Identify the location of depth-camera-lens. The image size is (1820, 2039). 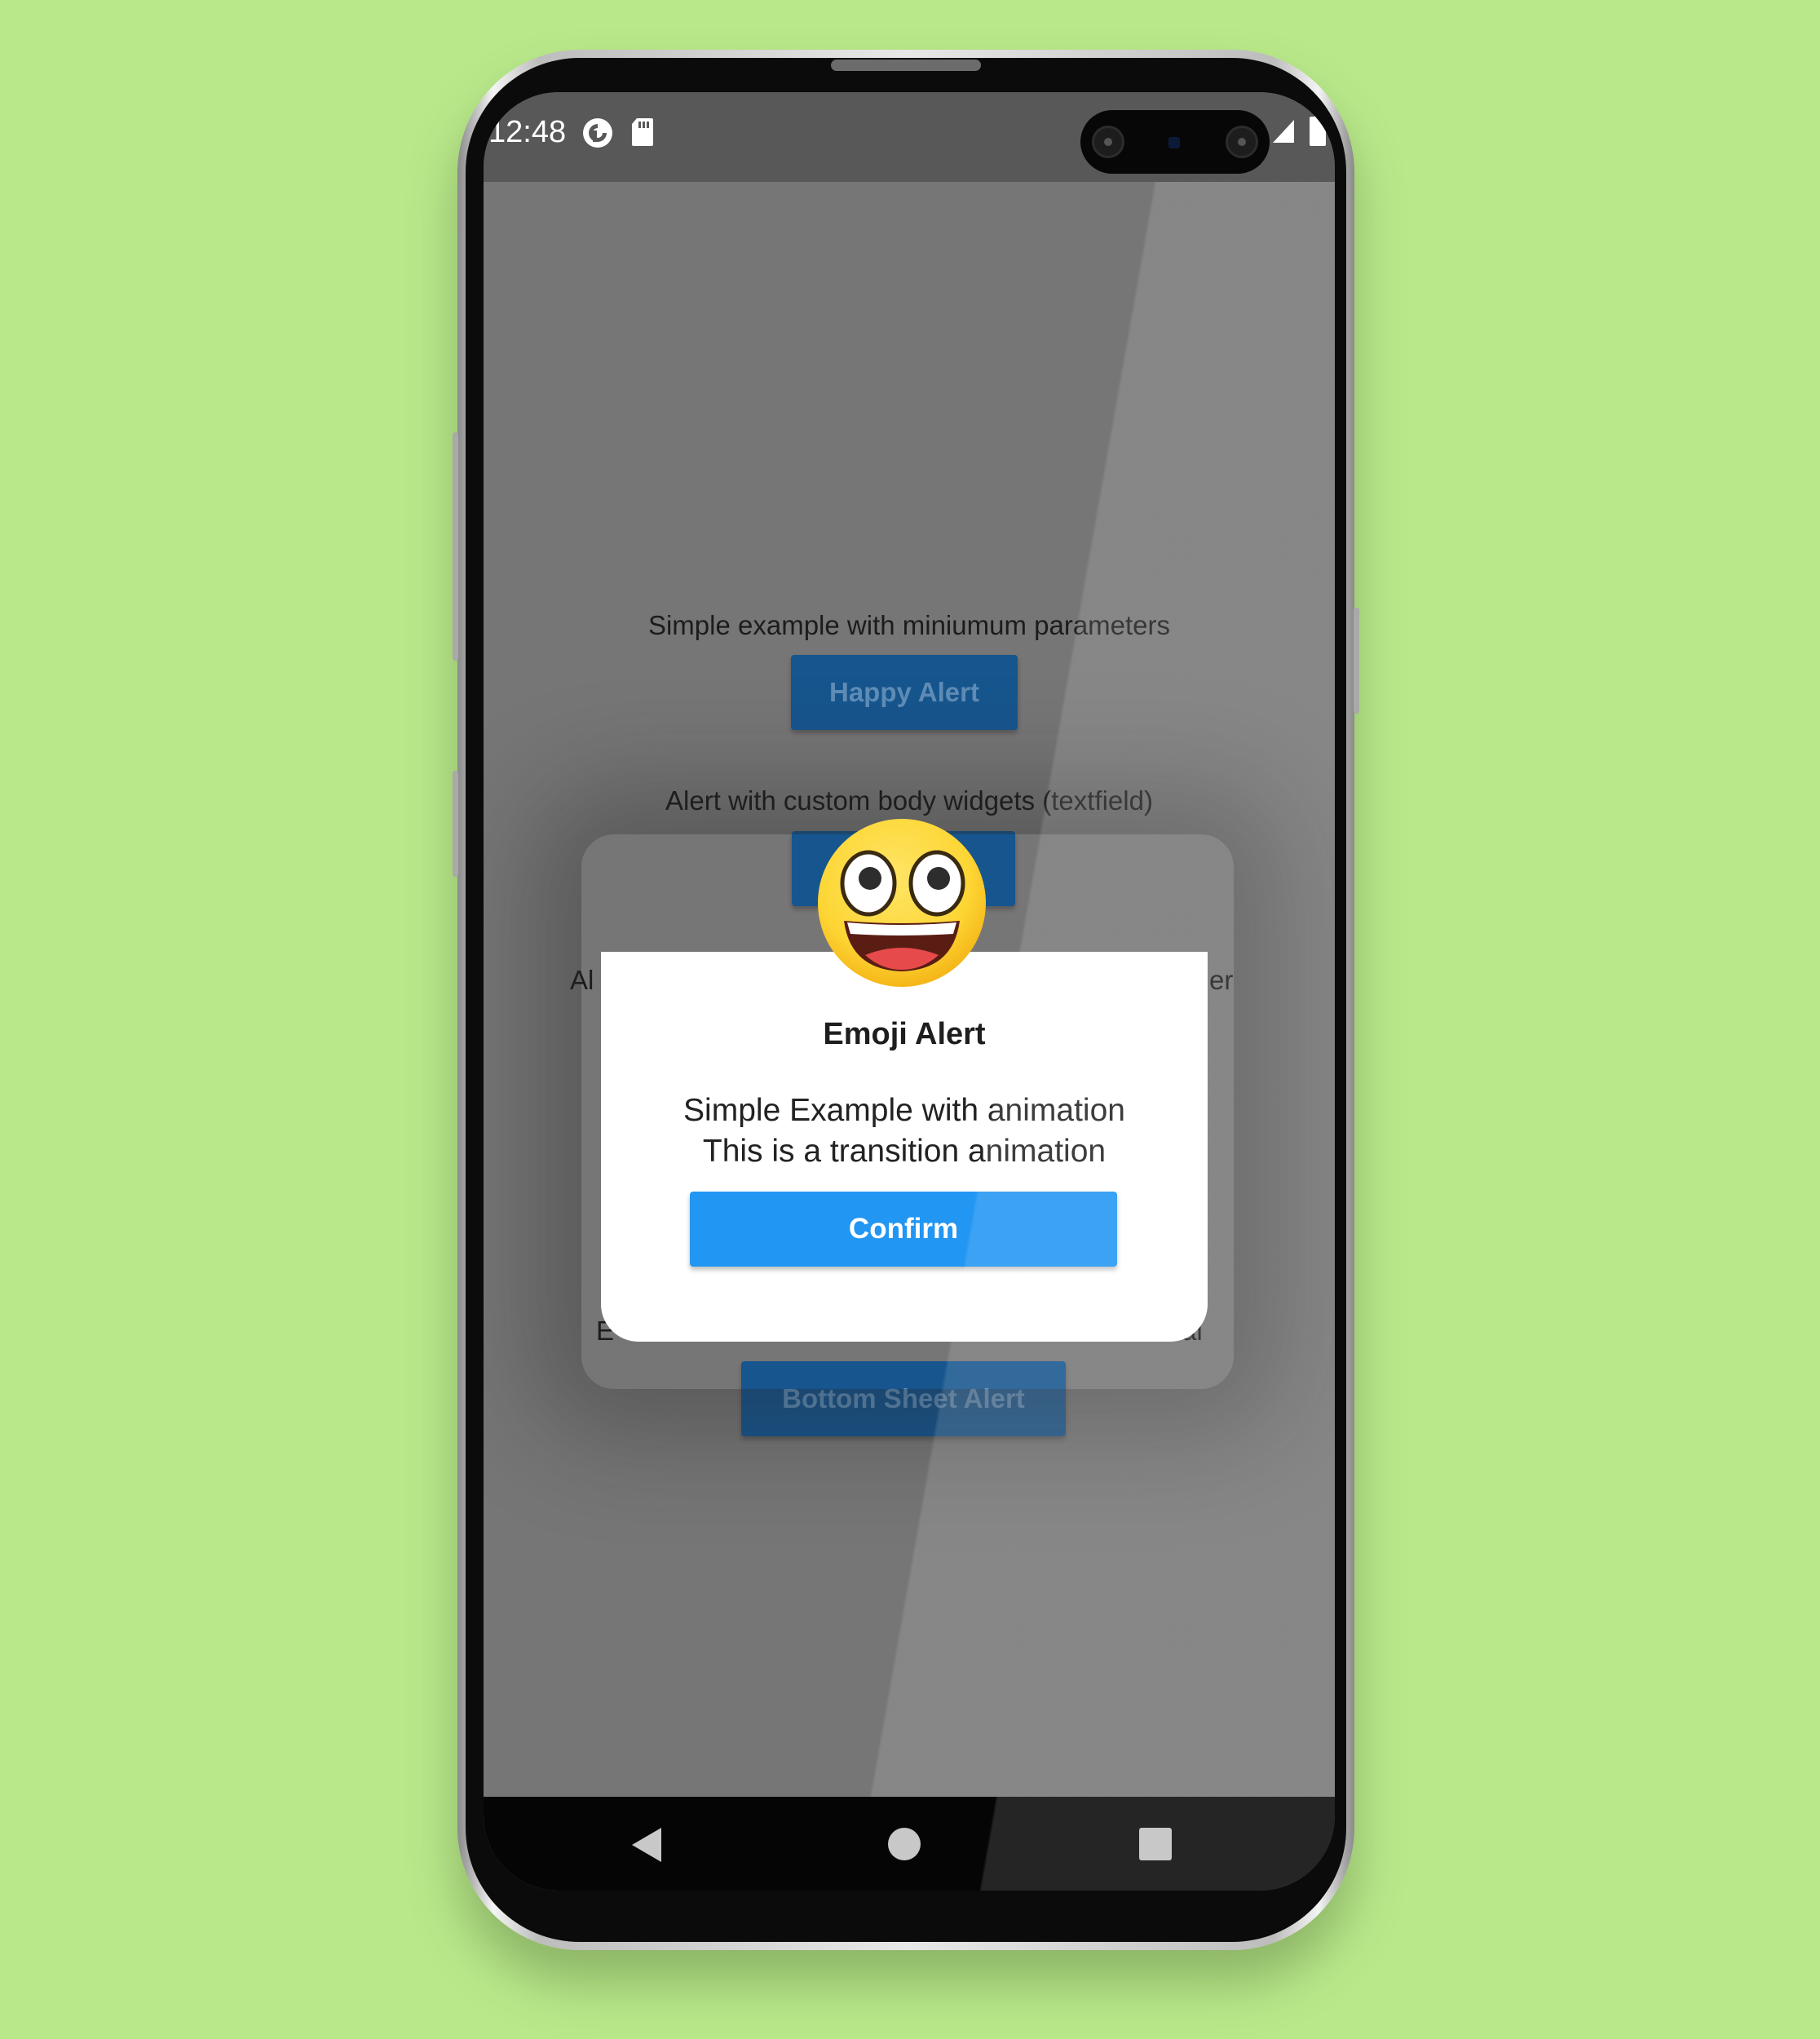
(1242, 142).